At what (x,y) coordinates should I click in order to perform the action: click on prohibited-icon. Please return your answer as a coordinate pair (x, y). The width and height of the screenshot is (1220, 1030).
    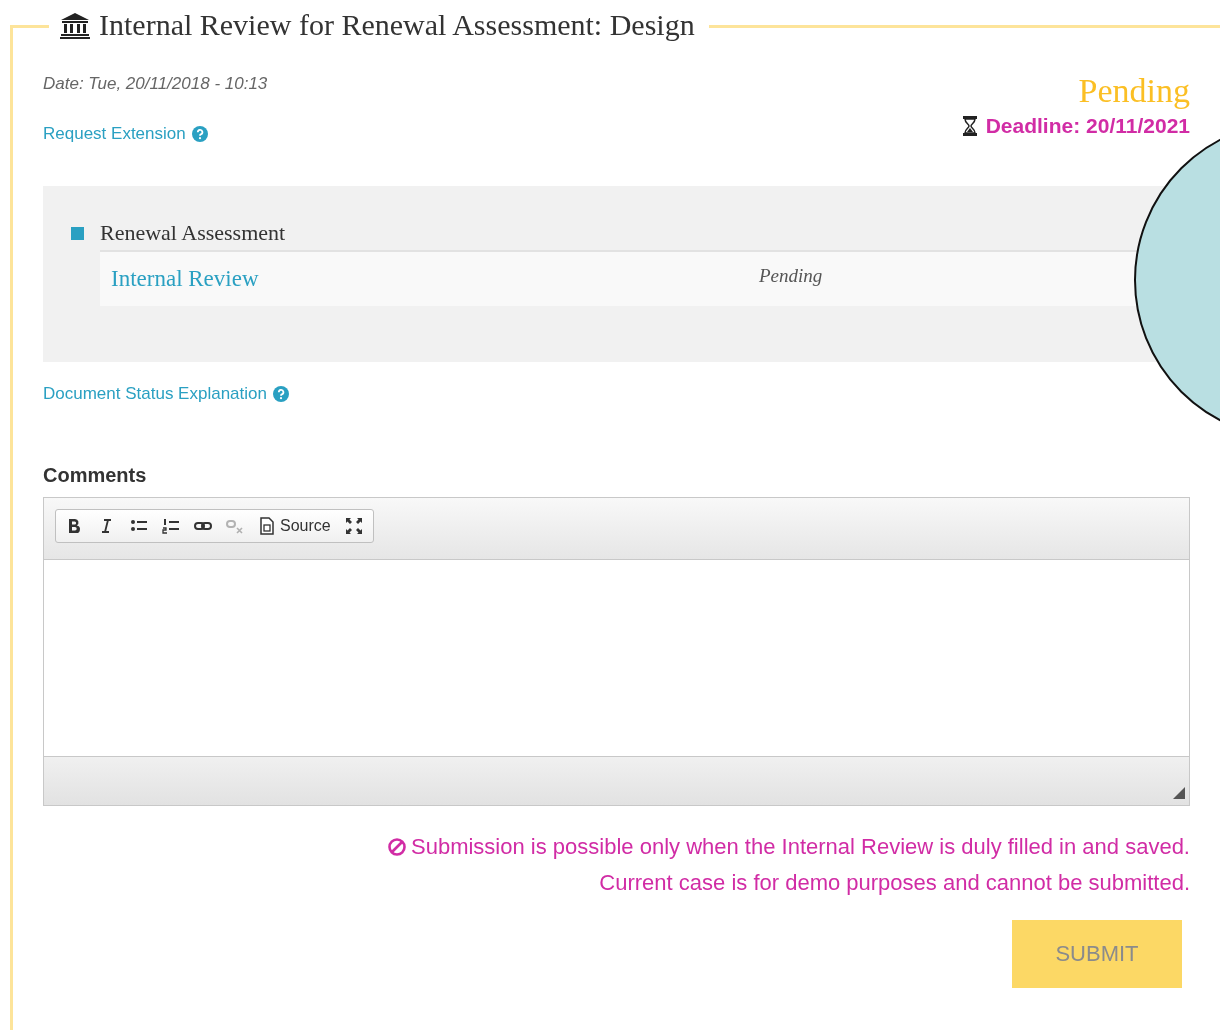
    Looking at the image, I should click on (397, 847).